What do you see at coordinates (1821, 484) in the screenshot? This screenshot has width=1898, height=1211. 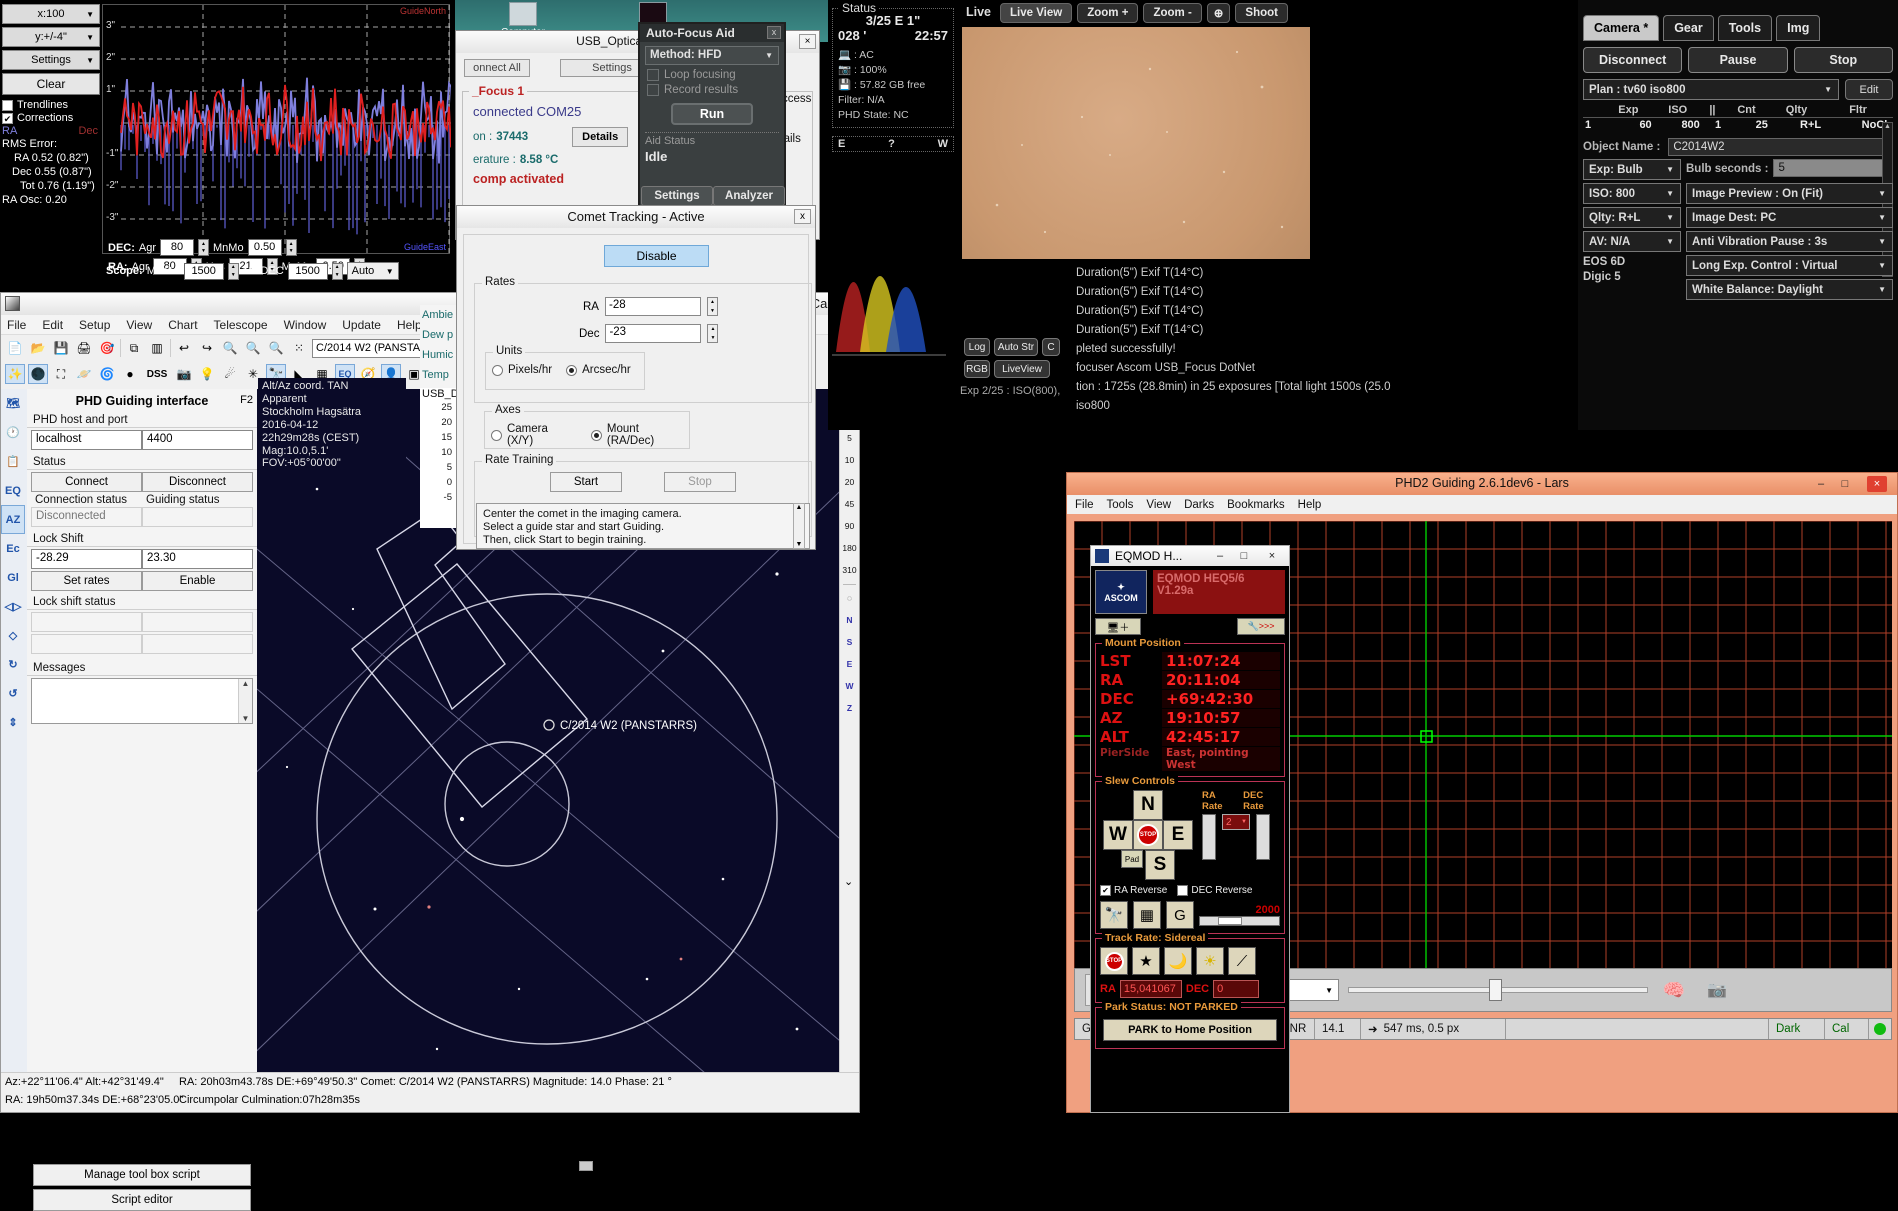 I see `minimize-icon: –` at bounding box center [1821, 484].